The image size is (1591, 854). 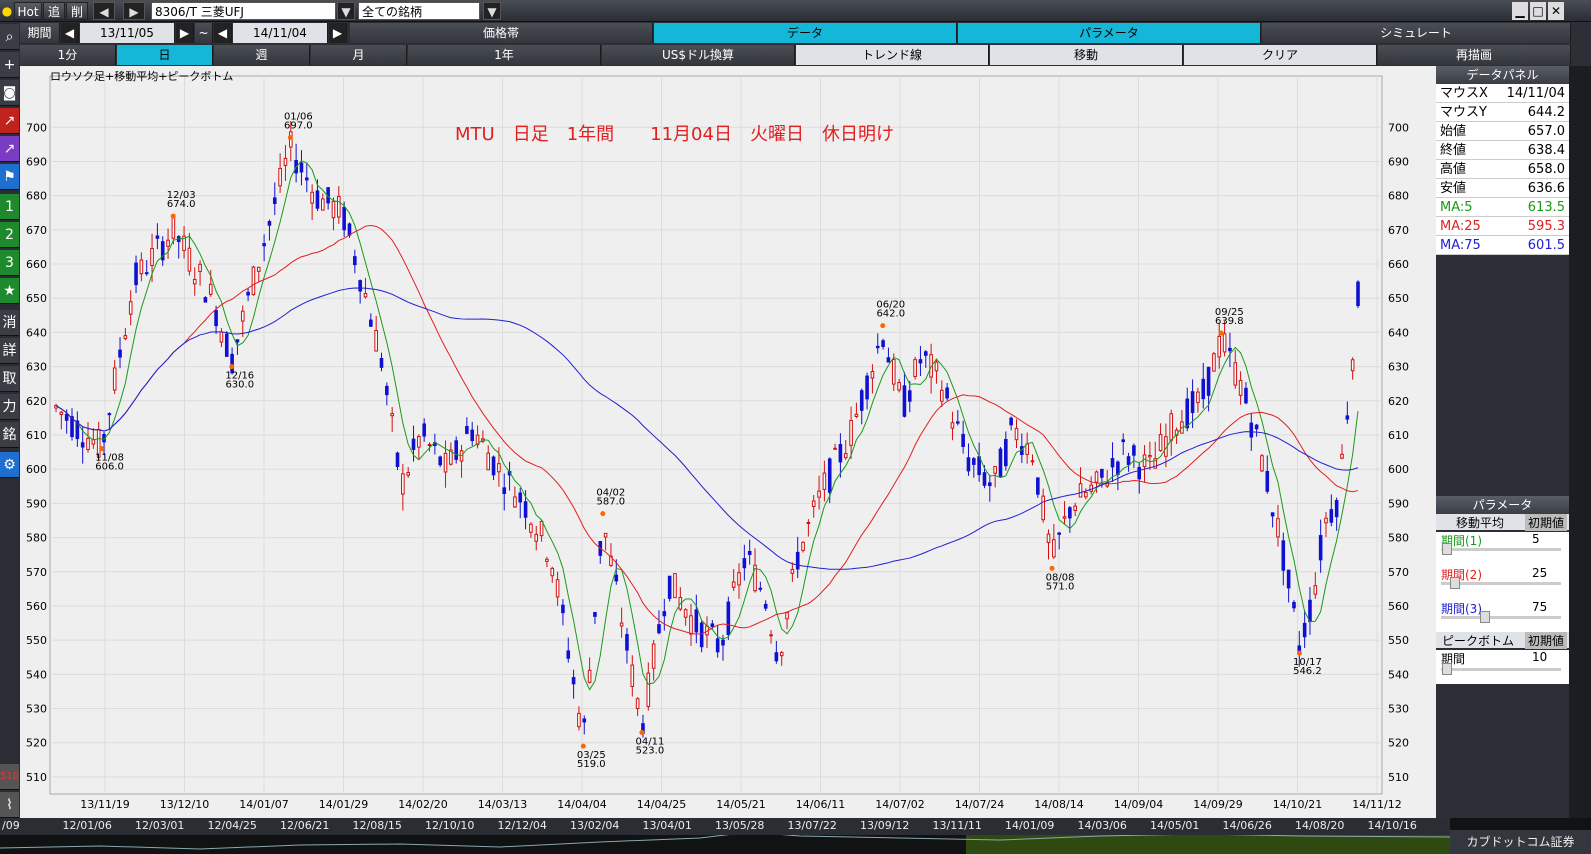 What do you see at coordinates (1538, 11) in the screenshot?
I see `maximize-icon: □` at bounding box center [1538, 11].